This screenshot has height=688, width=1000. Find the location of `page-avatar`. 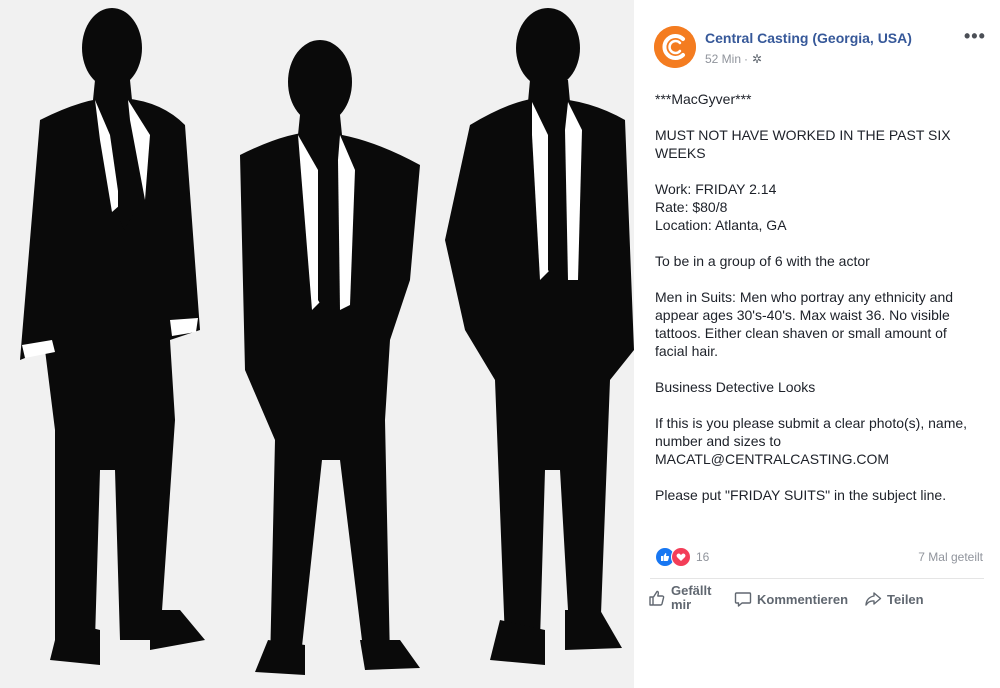

page-avatar is located at coordinates (675, 47).